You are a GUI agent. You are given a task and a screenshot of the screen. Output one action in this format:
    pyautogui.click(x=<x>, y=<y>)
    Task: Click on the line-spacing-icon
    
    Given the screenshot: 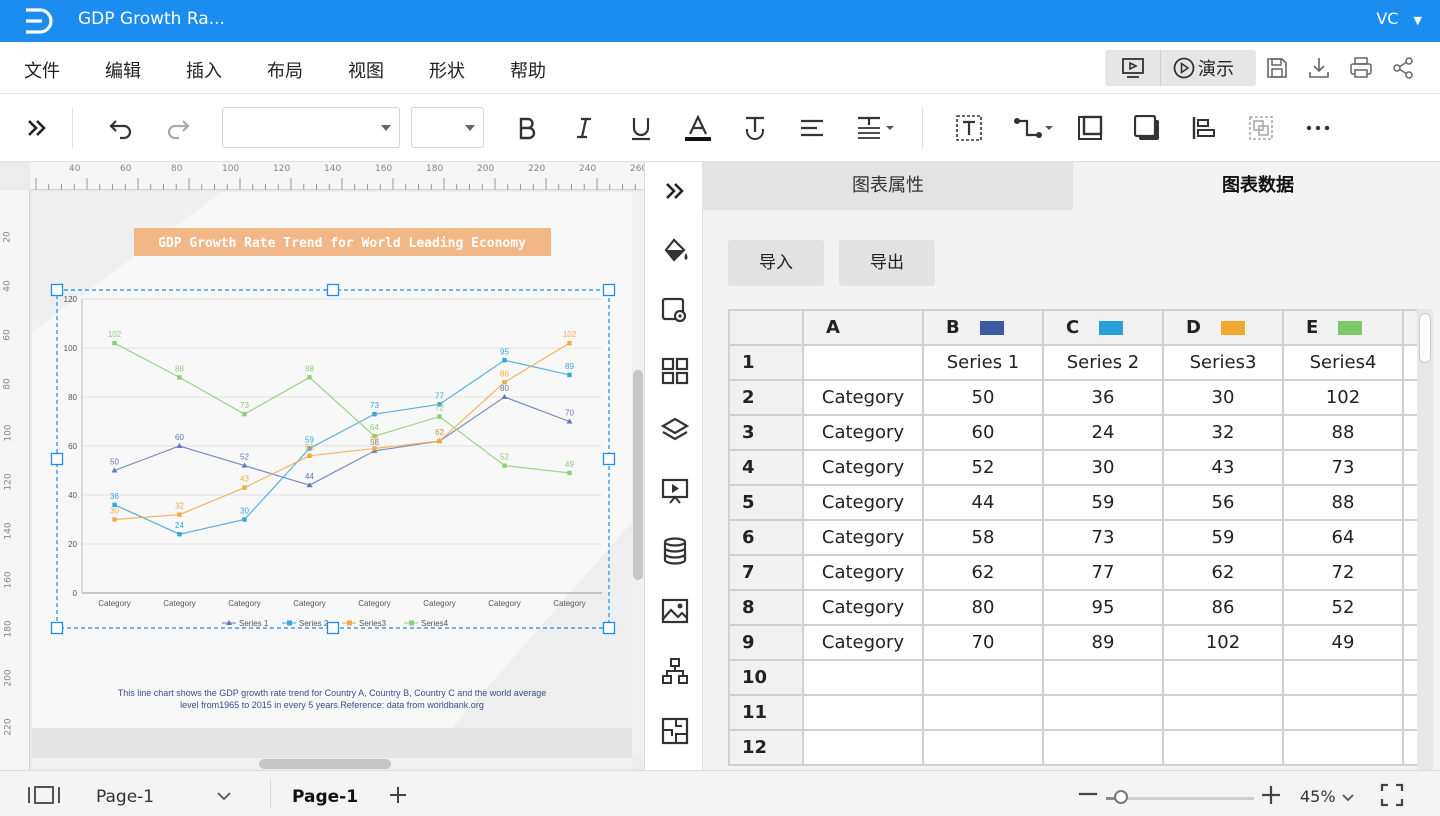 What is the action you would take?
    pyautogui.click(x=876, y=128)
    